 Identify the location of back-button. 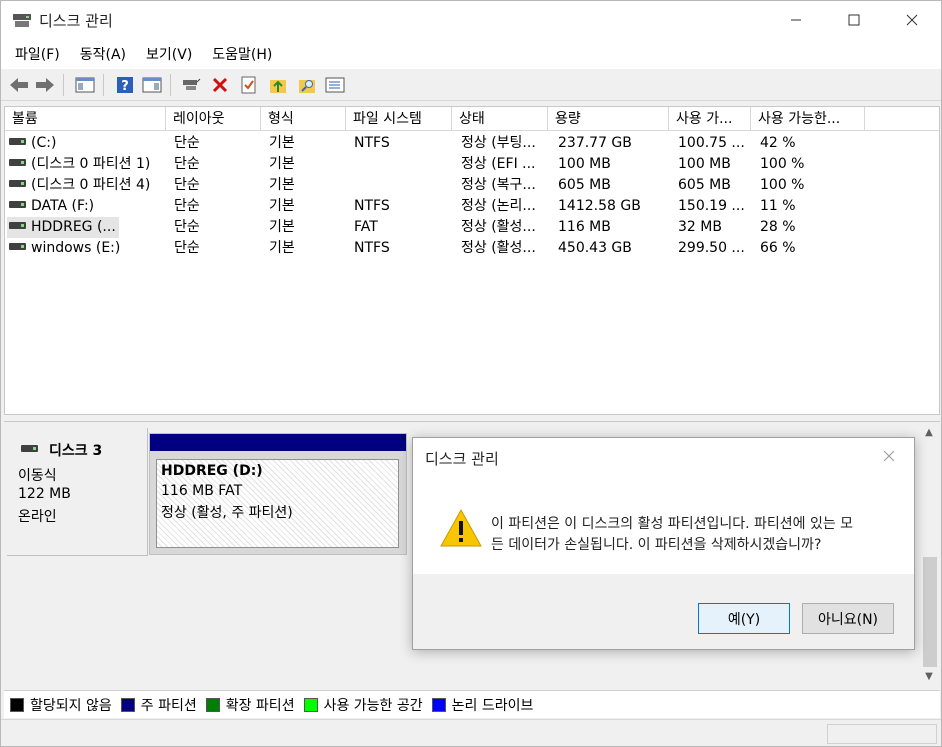
(19, 85).